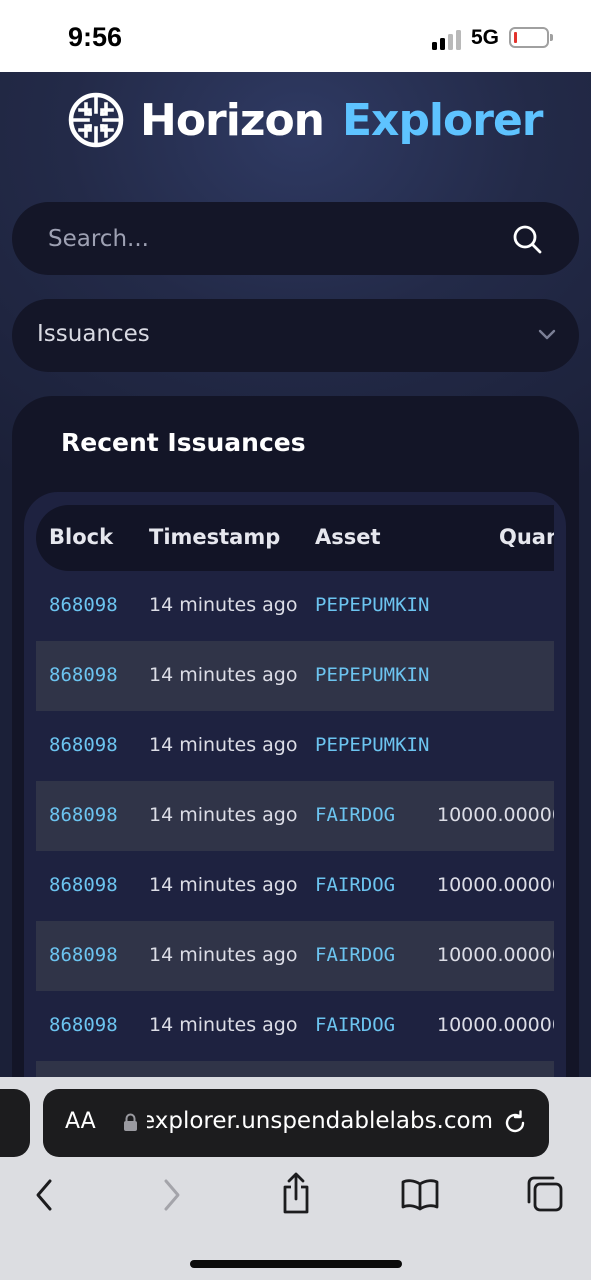  Describe the element at coordinates (547, 334) in the screenshot. I see `chevron-down-icon` at that location.